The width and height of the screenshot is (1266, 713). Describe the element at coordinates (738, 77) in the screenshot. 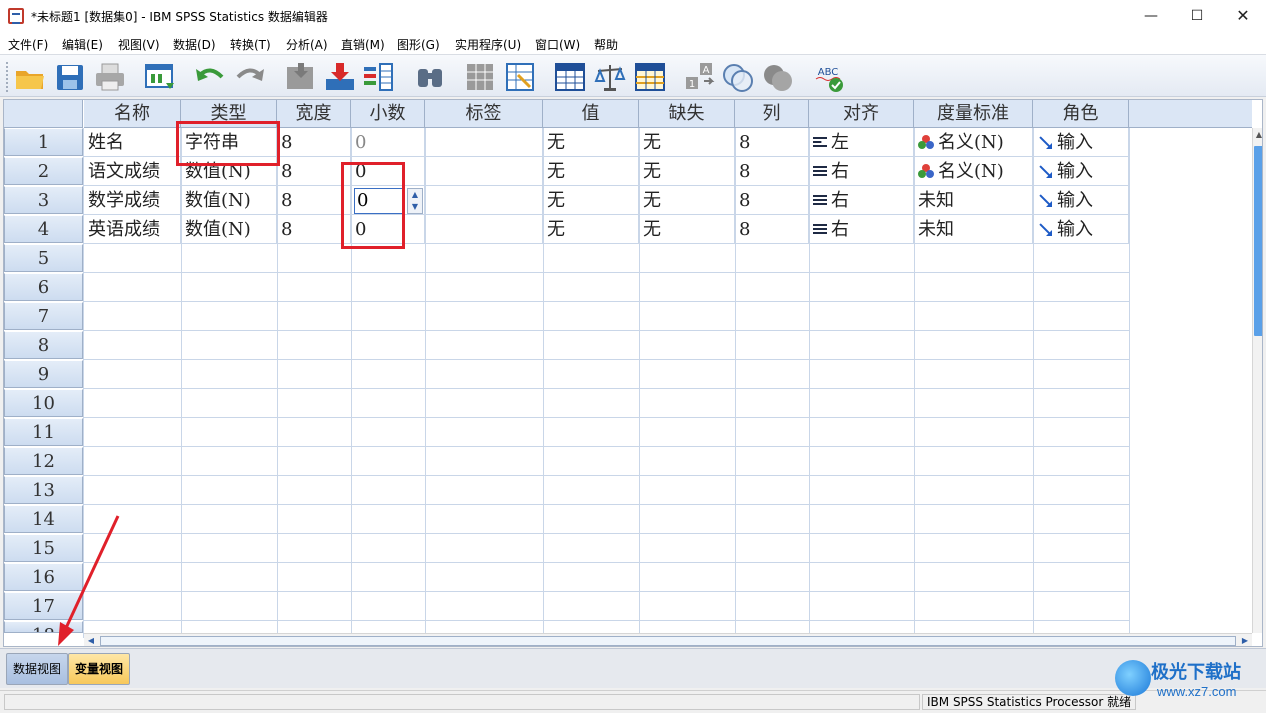

I see `use-sets-icon` at that location.